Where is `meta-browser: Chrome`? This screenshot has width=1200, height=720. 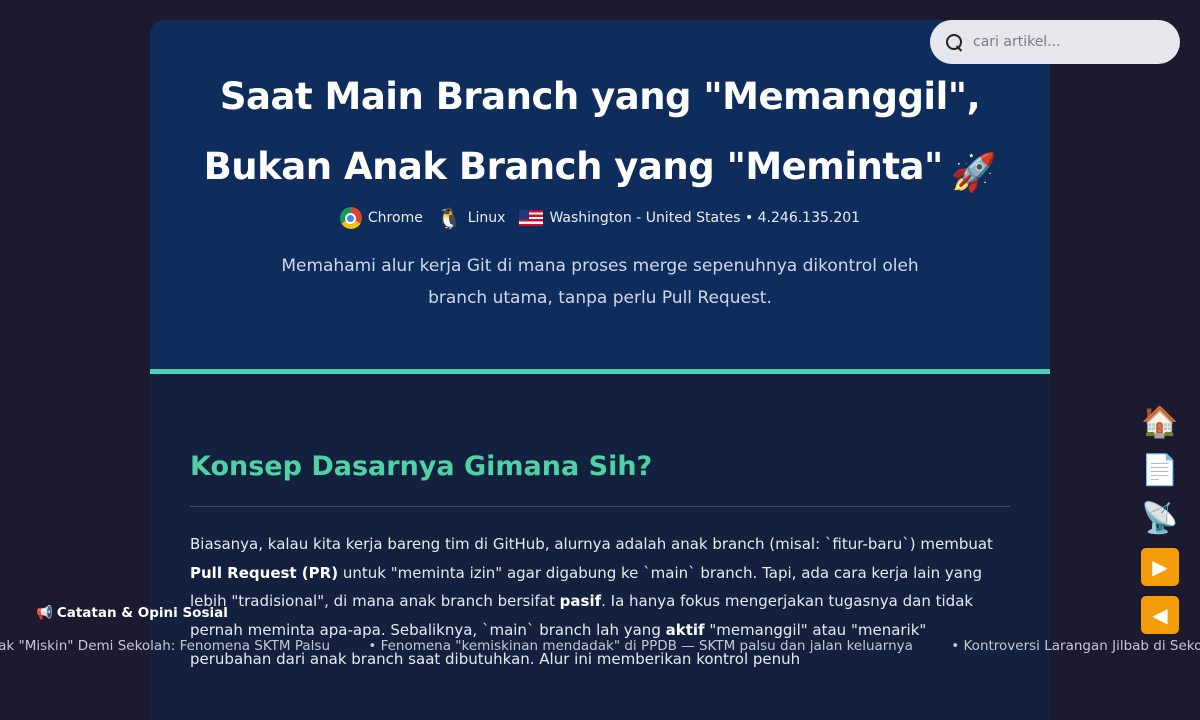 meta-browser: Chrome is located at coordinates (381, 218).